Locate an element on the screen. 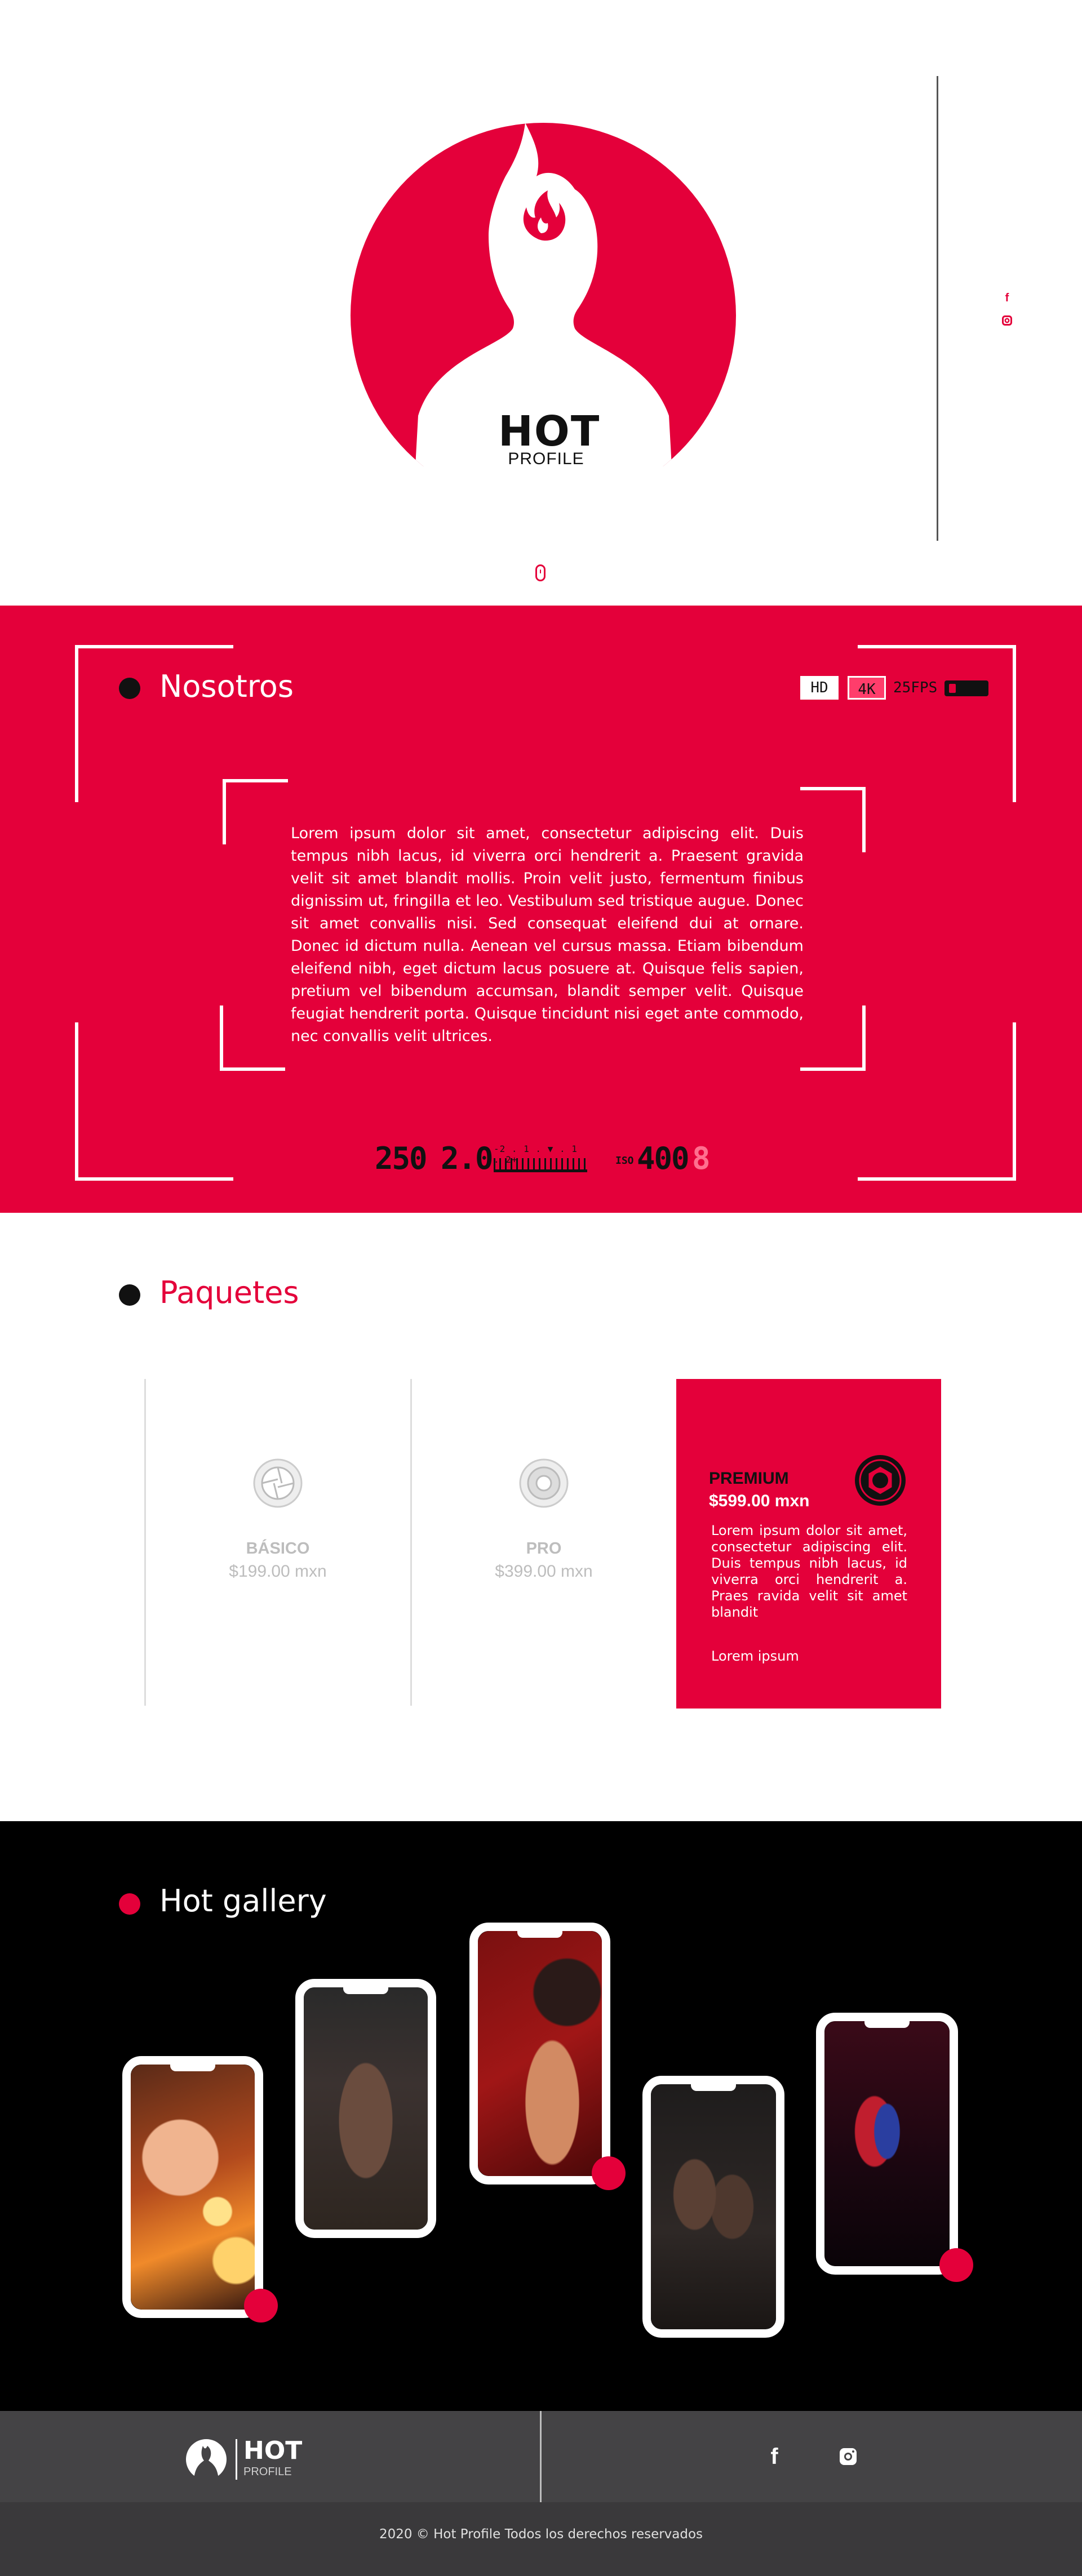  shutter-readout: 250 is located at coordinates (401, 1158).